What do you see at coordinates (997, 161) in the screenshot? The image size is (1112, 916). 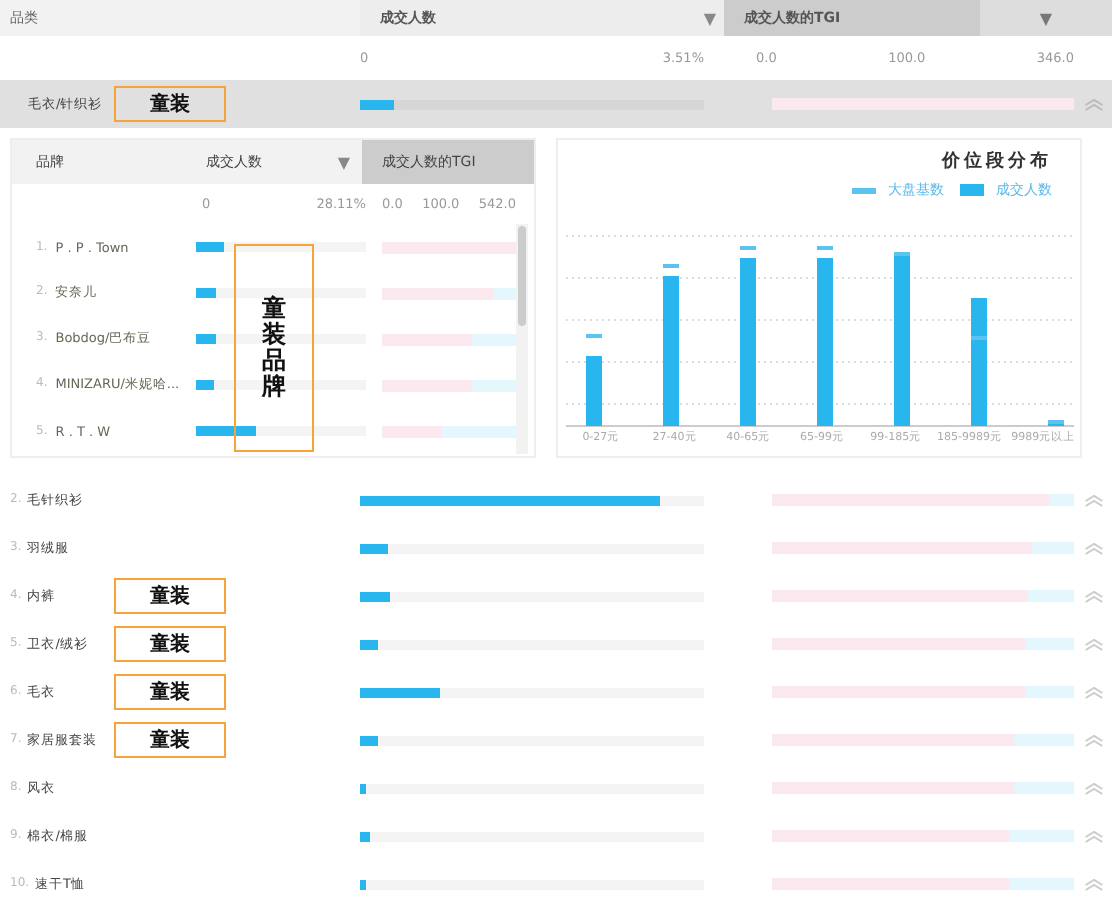 I see `chart-title: 价位段分布` at bounding box center [997, 161].